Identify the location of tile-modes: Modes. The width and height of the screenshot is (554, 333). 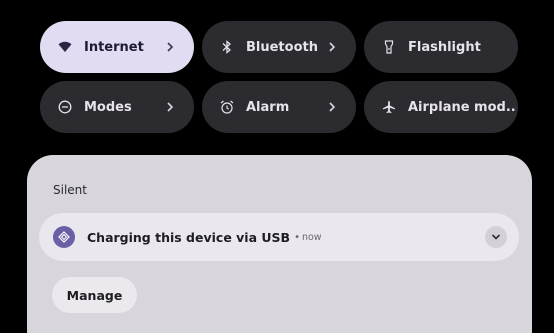
(117, 107).